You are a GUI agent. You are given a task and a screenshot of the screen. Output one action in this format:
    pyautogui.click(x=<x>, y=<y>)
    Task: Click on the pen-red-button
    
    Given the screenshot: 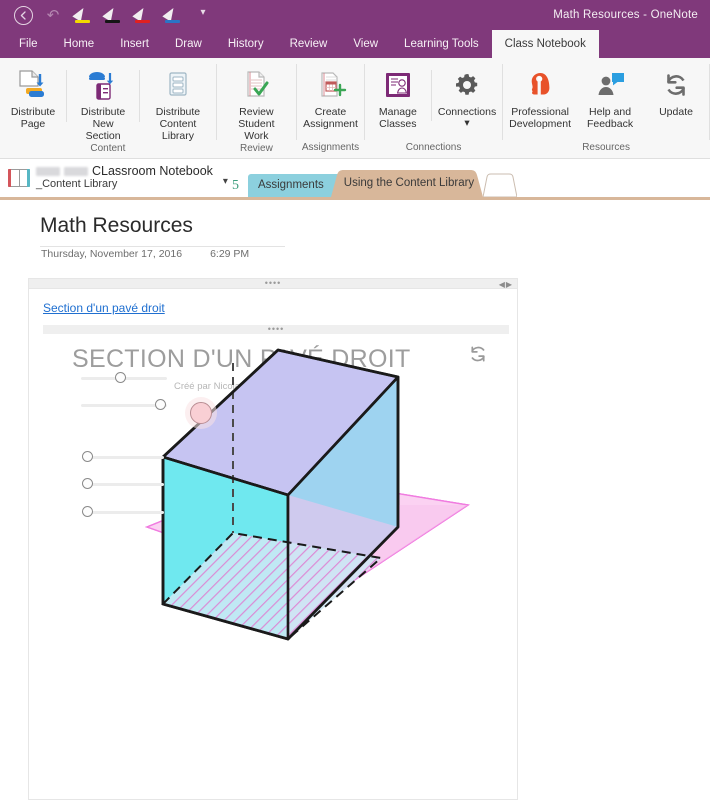 What is the action you would take?
    pyautogui.click(x=143, y=15)
    